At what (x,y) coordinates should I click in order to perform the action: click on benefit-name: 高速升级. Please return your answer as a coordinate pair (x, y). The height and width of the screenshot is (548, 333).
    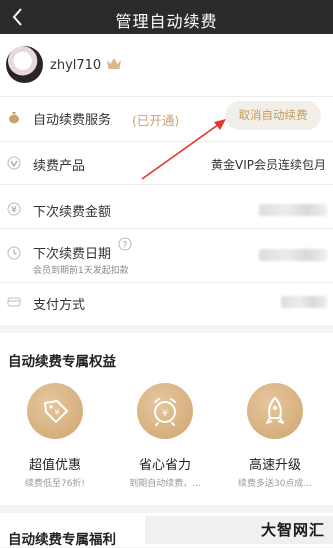
    Looking at the image, I should click on (274, 465).